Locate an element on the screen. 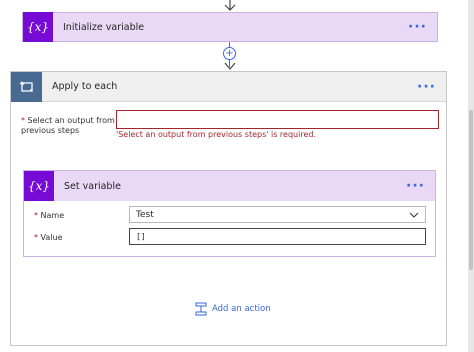 This screenshot has height=352, width=474. value-input: [] is located at coordinates (277, 236).